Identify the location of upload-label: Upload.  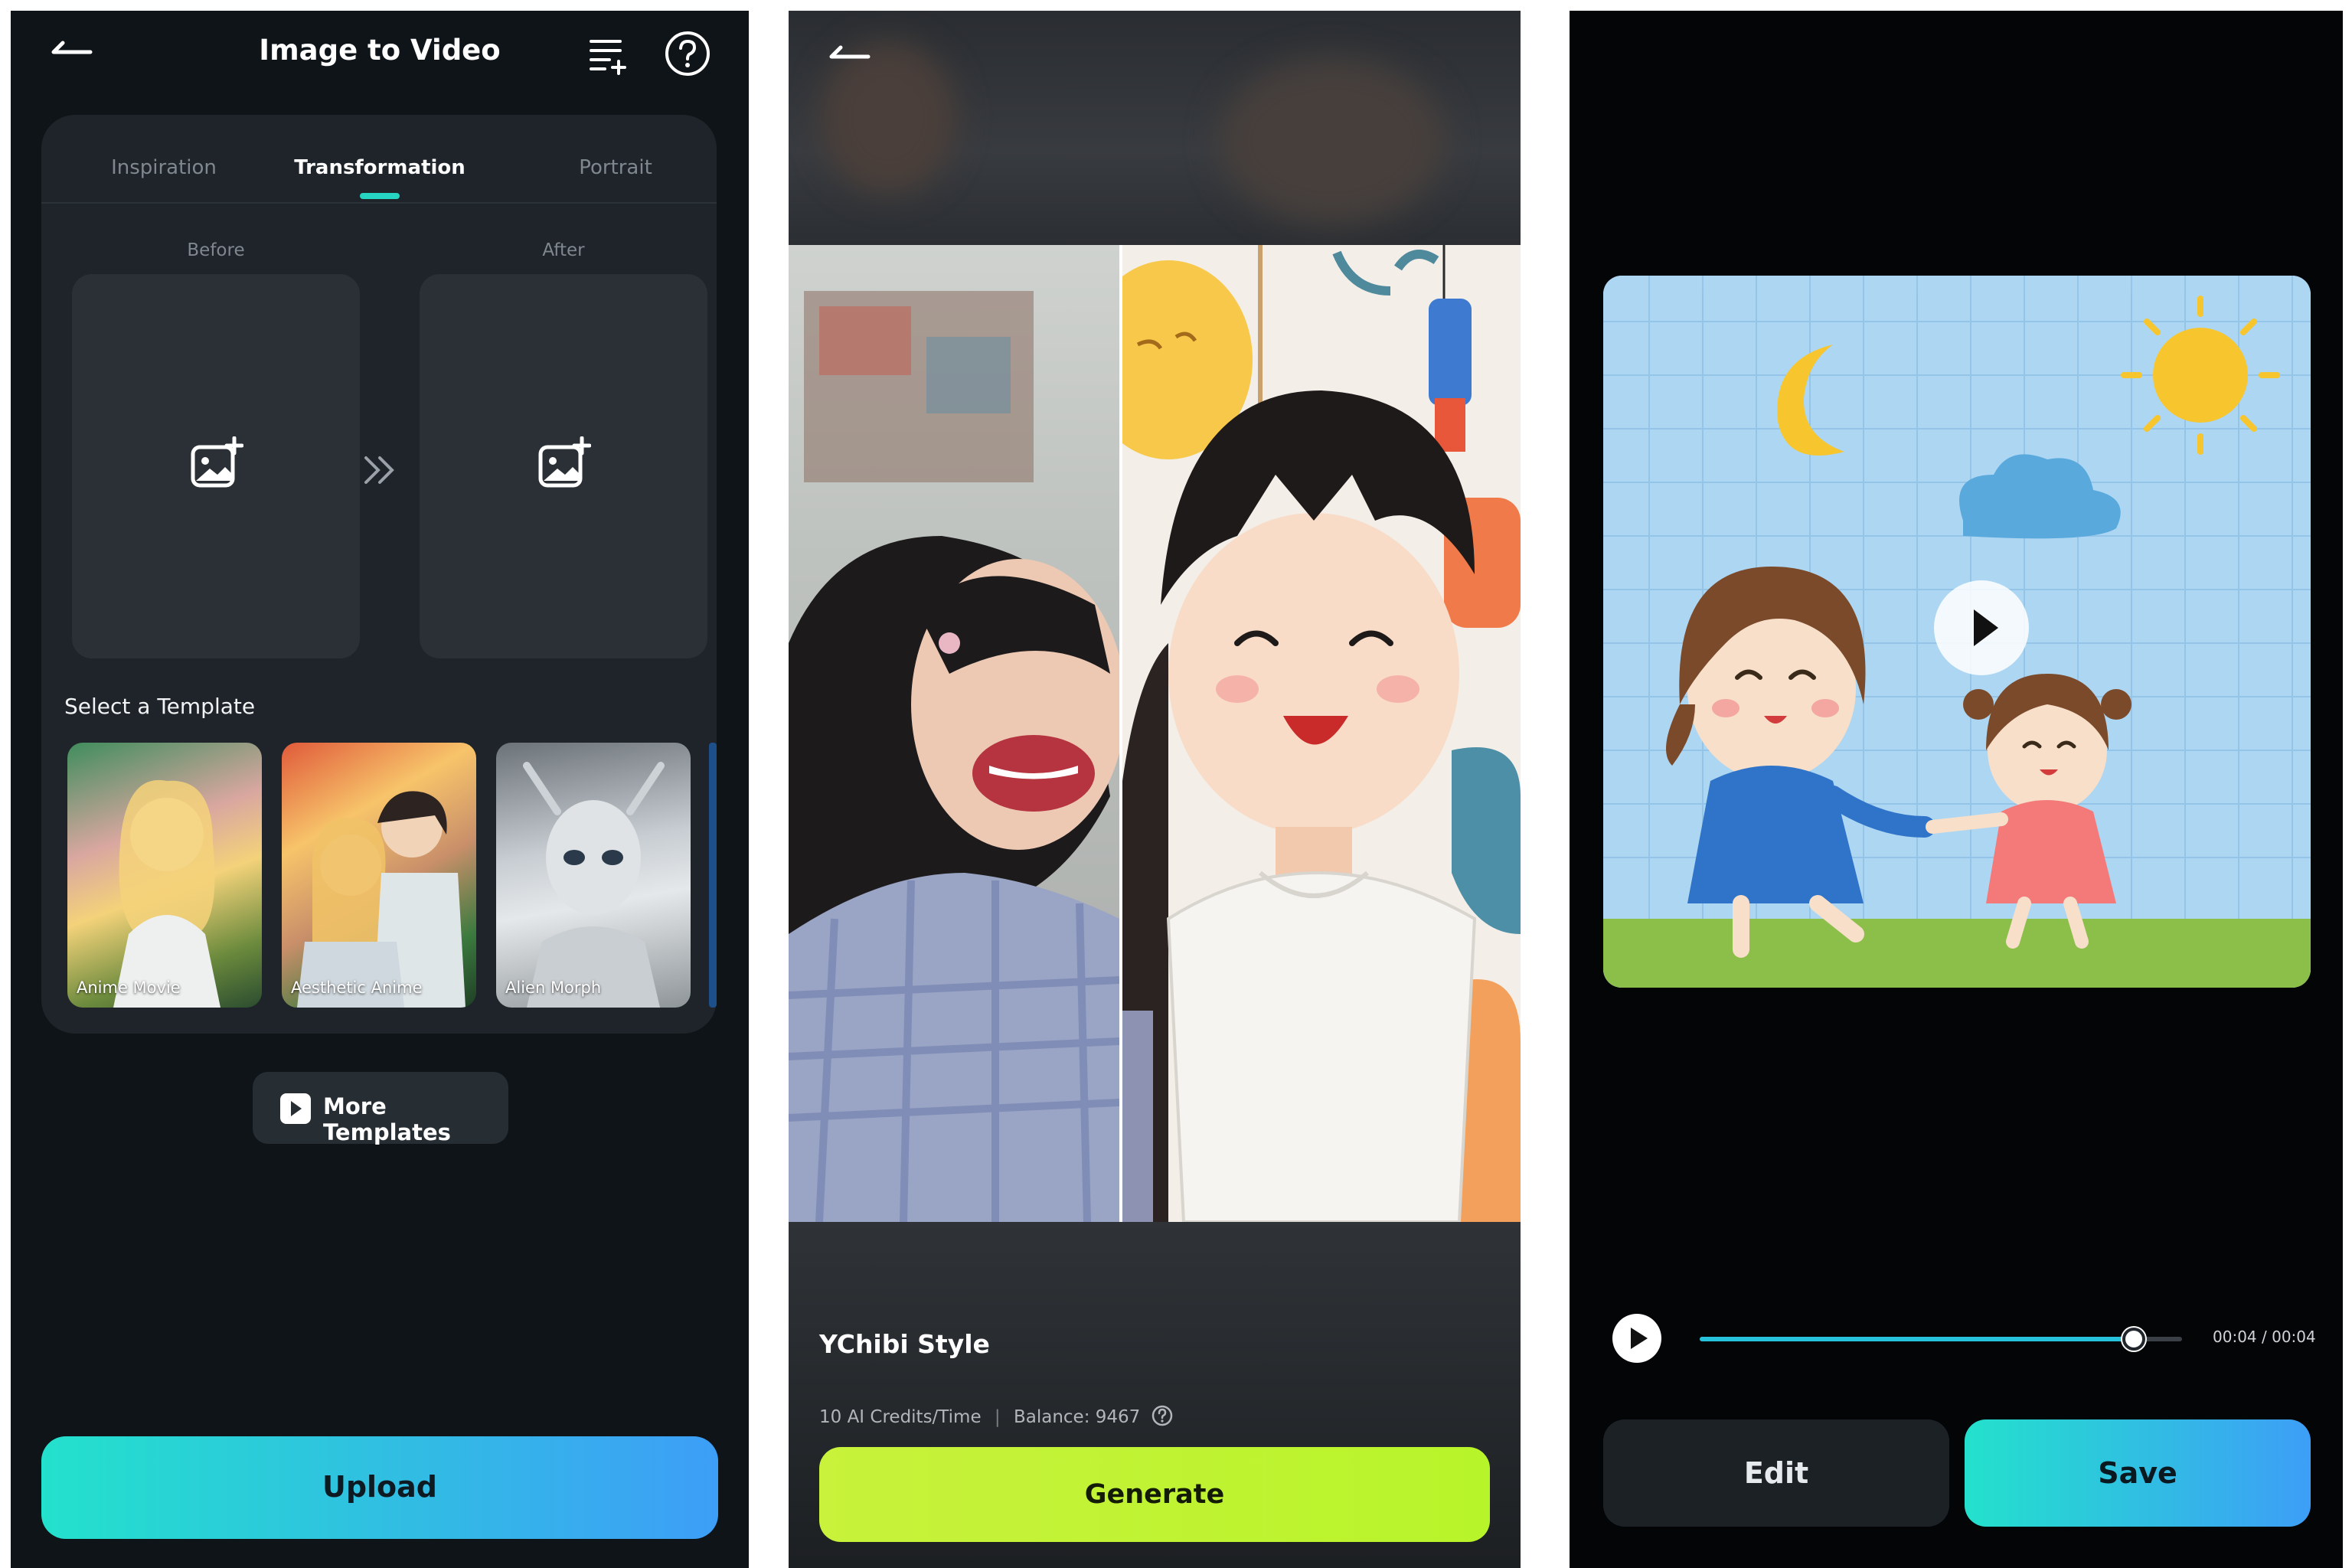
(380, 1487).